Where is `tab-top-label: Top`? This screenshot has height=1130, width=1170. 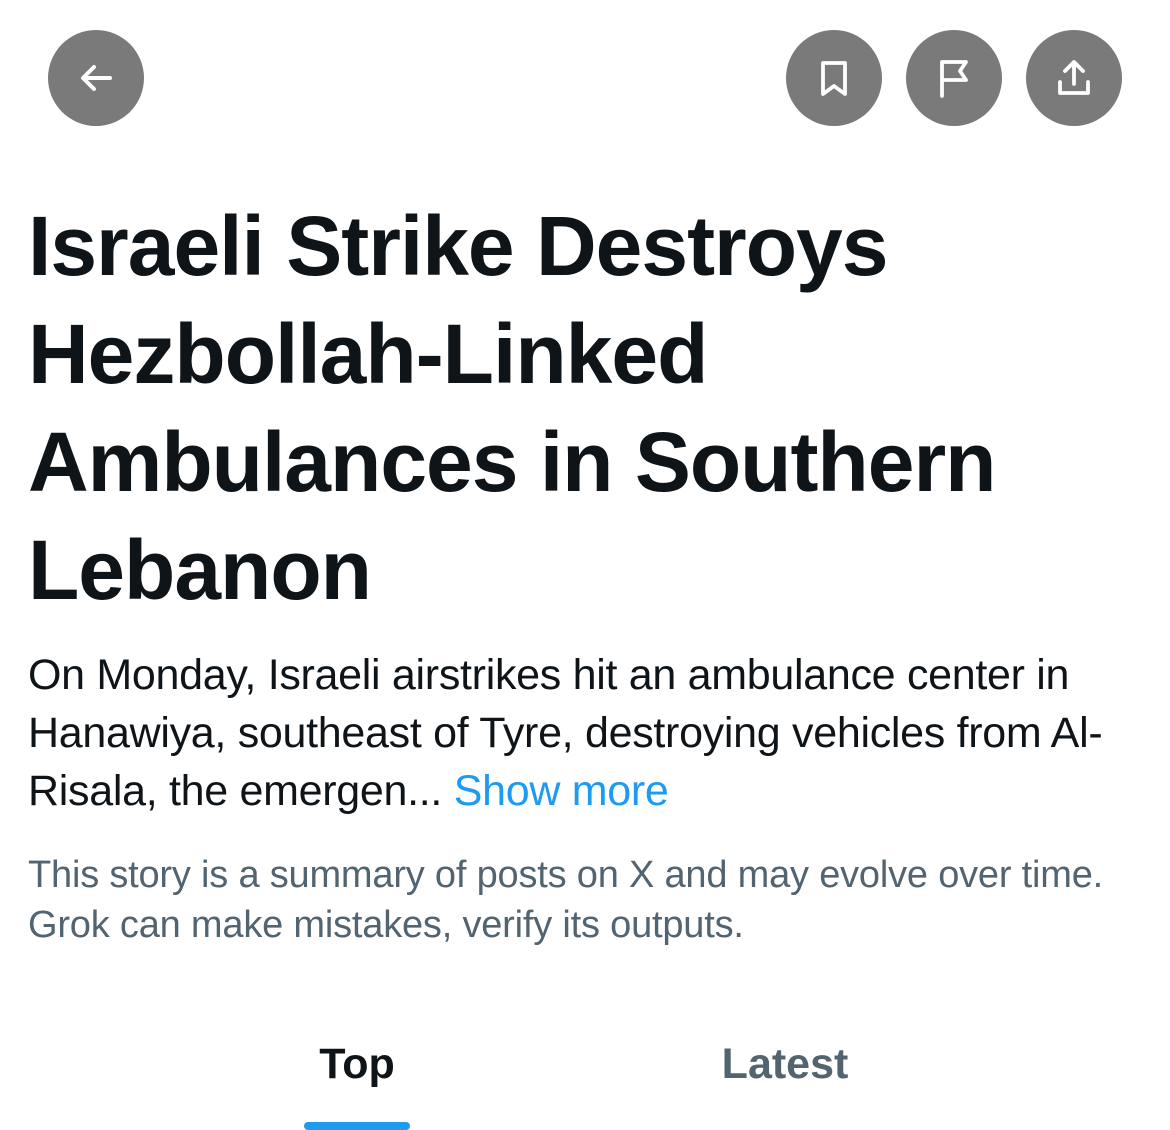
tab-top-label: Top is located at coordinates (357, 1064).